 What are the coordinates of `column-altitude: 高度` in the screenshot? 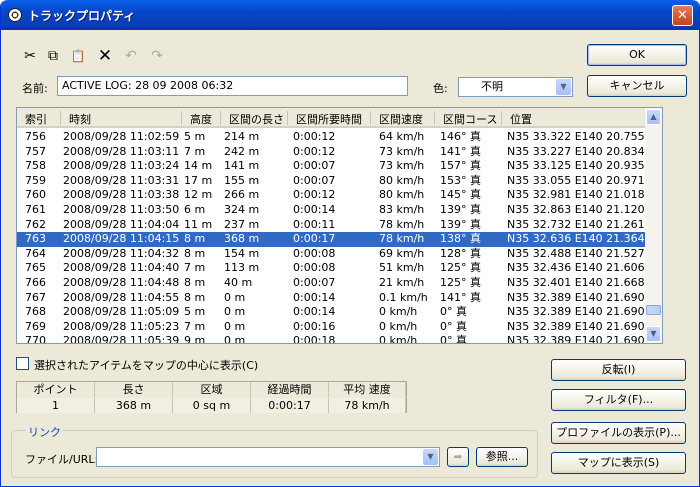 It's located at (201, 118).